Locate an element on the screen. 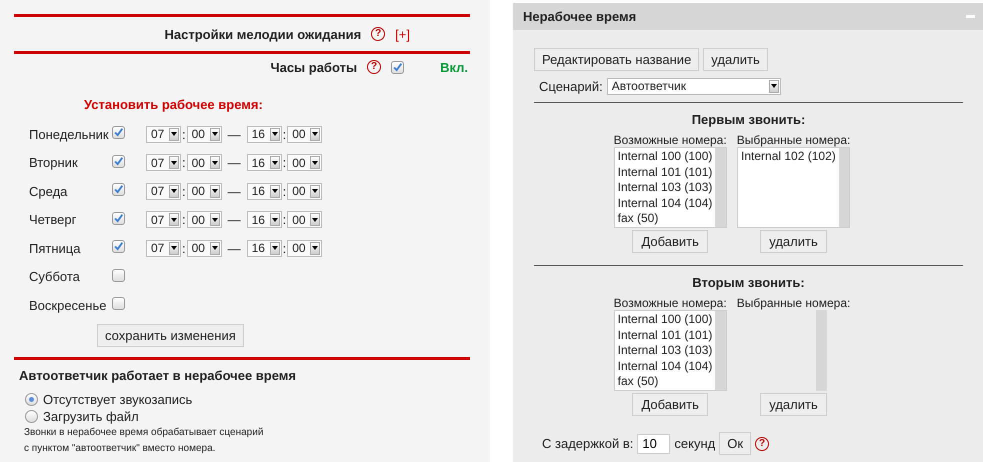 The height and width of the screenshot is (462, 983). day-label: Пятница is located at coordinates (55, 248).